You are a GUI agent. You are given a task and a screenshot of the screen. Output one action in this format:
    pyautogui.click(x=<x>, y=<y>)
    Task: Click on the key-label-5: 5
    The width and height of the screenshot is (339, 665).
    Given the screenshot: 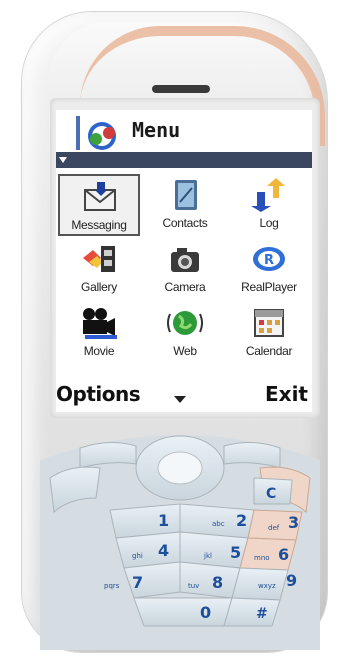 What is the action you would take?
    pyautogui.click(x=235, y=552)
    